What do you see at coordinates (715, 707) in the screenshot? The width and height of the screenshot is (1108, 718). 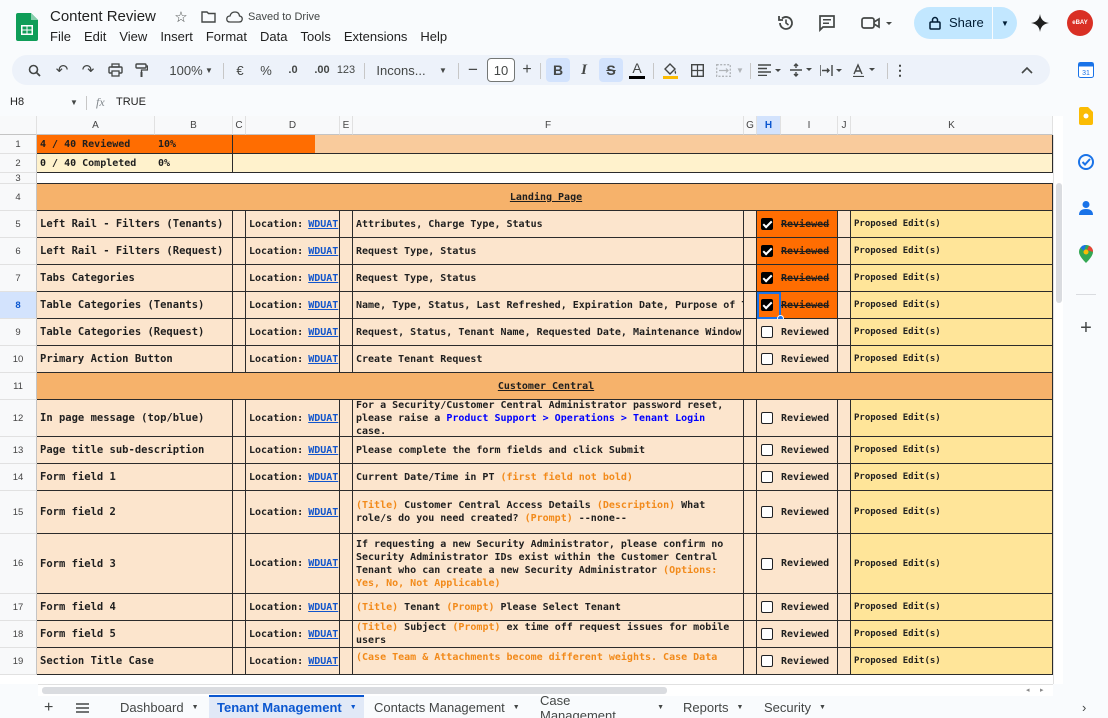 I see `sheet-tab: Reports ▼` at bounding box center [715, 707].